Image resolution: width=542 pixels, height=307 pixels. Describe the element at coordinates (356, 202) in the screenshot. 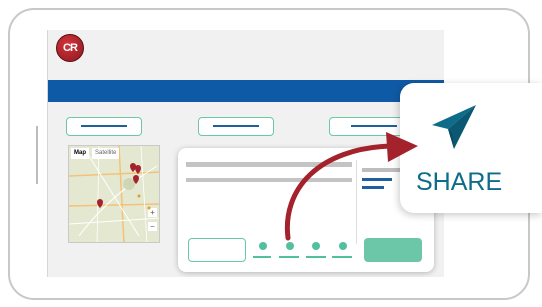

I see `column-divider` at that location.